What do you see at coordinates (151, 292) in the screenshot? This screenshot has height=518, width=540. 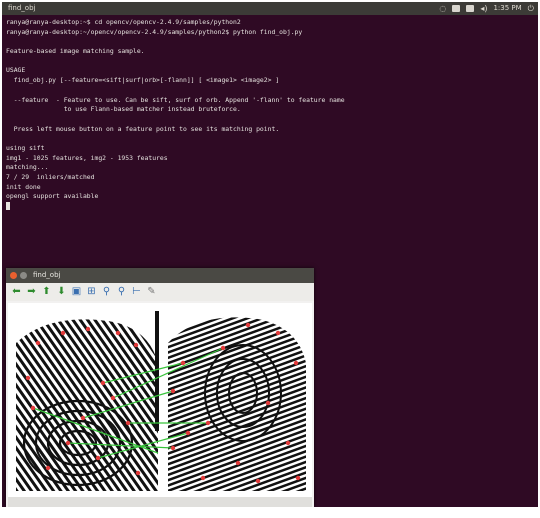 I see `edit-icon: ✎` at bounding box center [151, 292].